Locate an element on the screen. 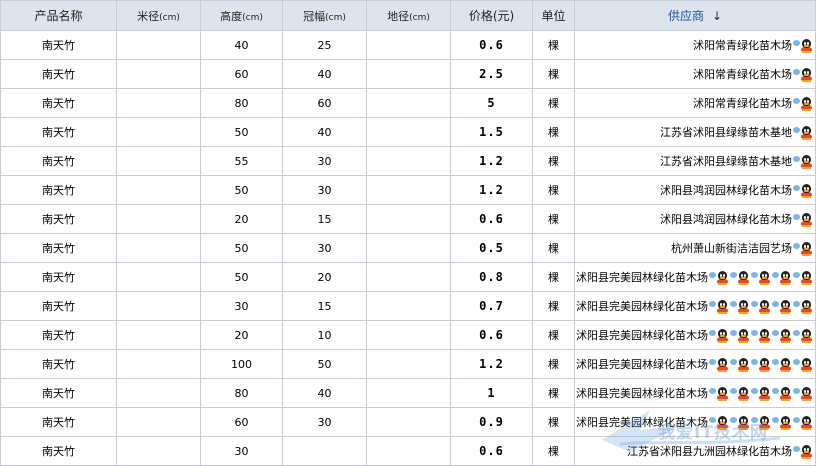 The width and height of the screenshot is (816, 466). cell-height: 30 is located at coordinates (241, 451).